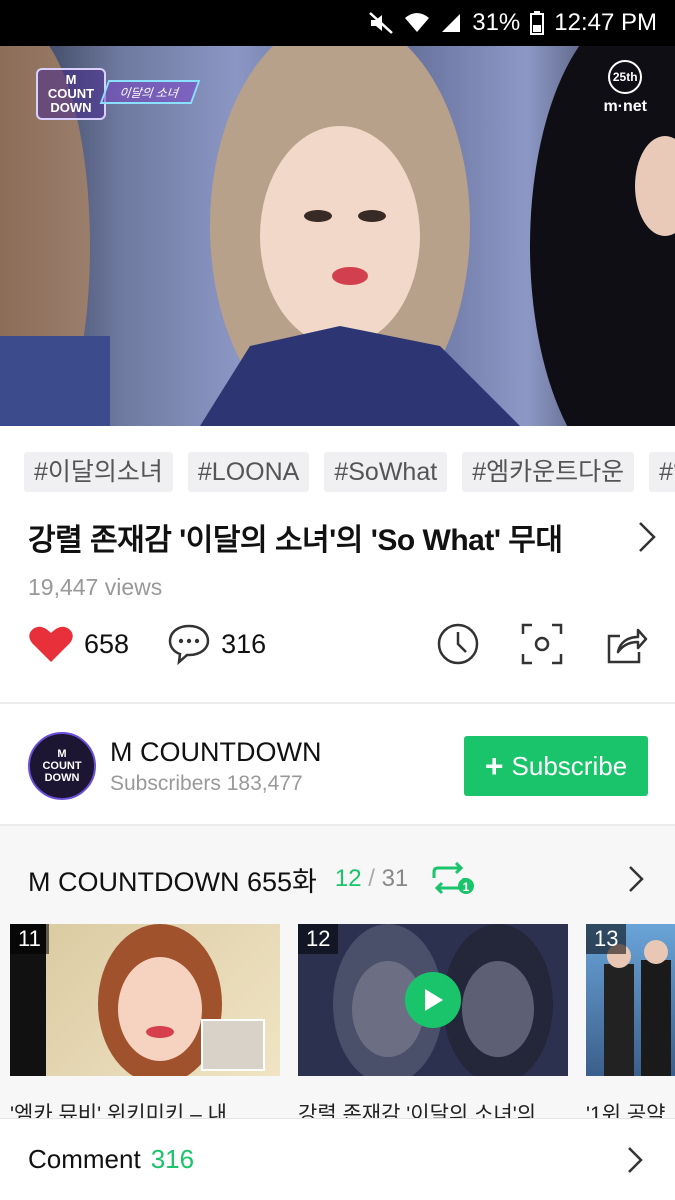 This screenshot has width=675, height=1200. I want to click on like-button: 658, so click(78, 644).